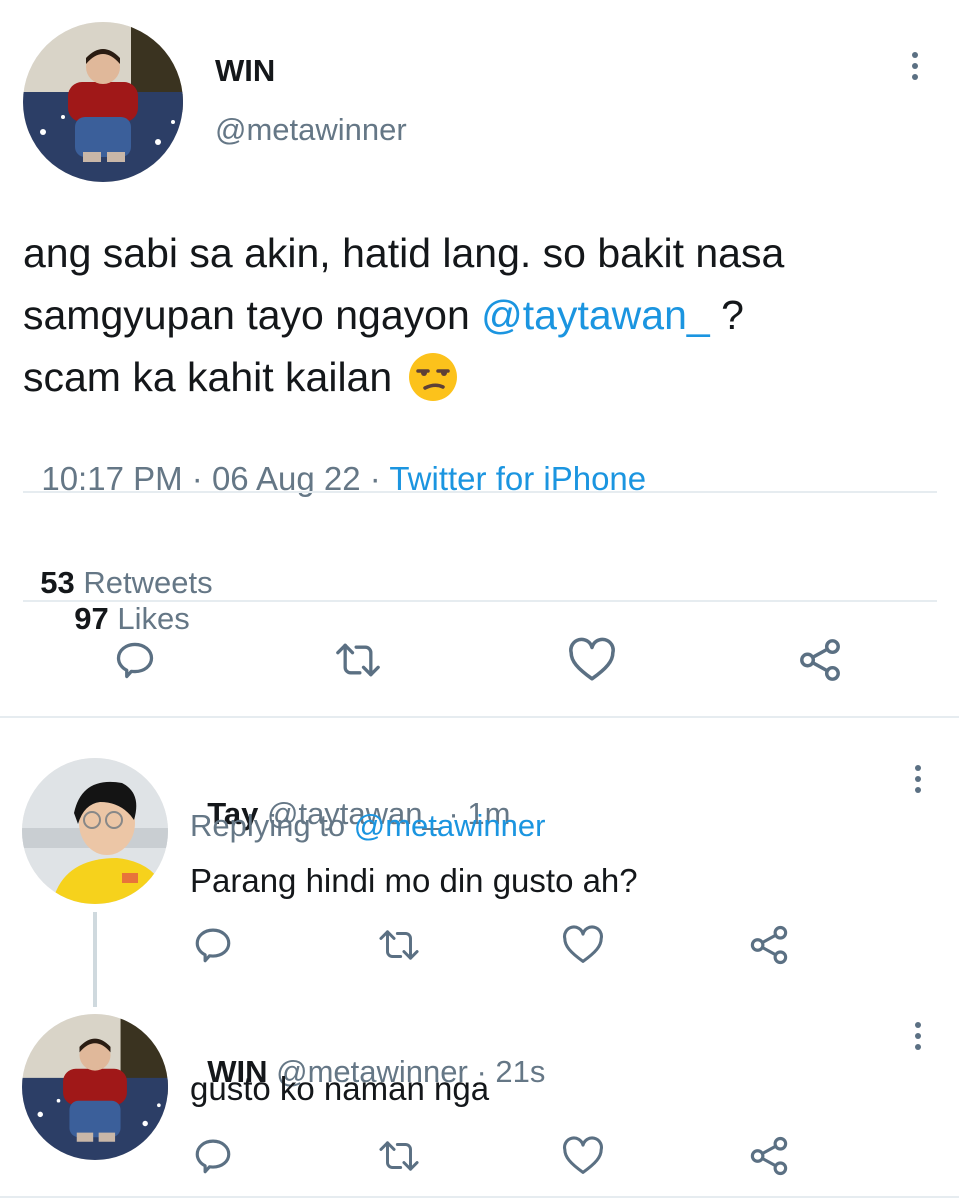 This screenshot has width=959, height=1200. I want to click on reply2-heart-icon, so click(583, 1156).